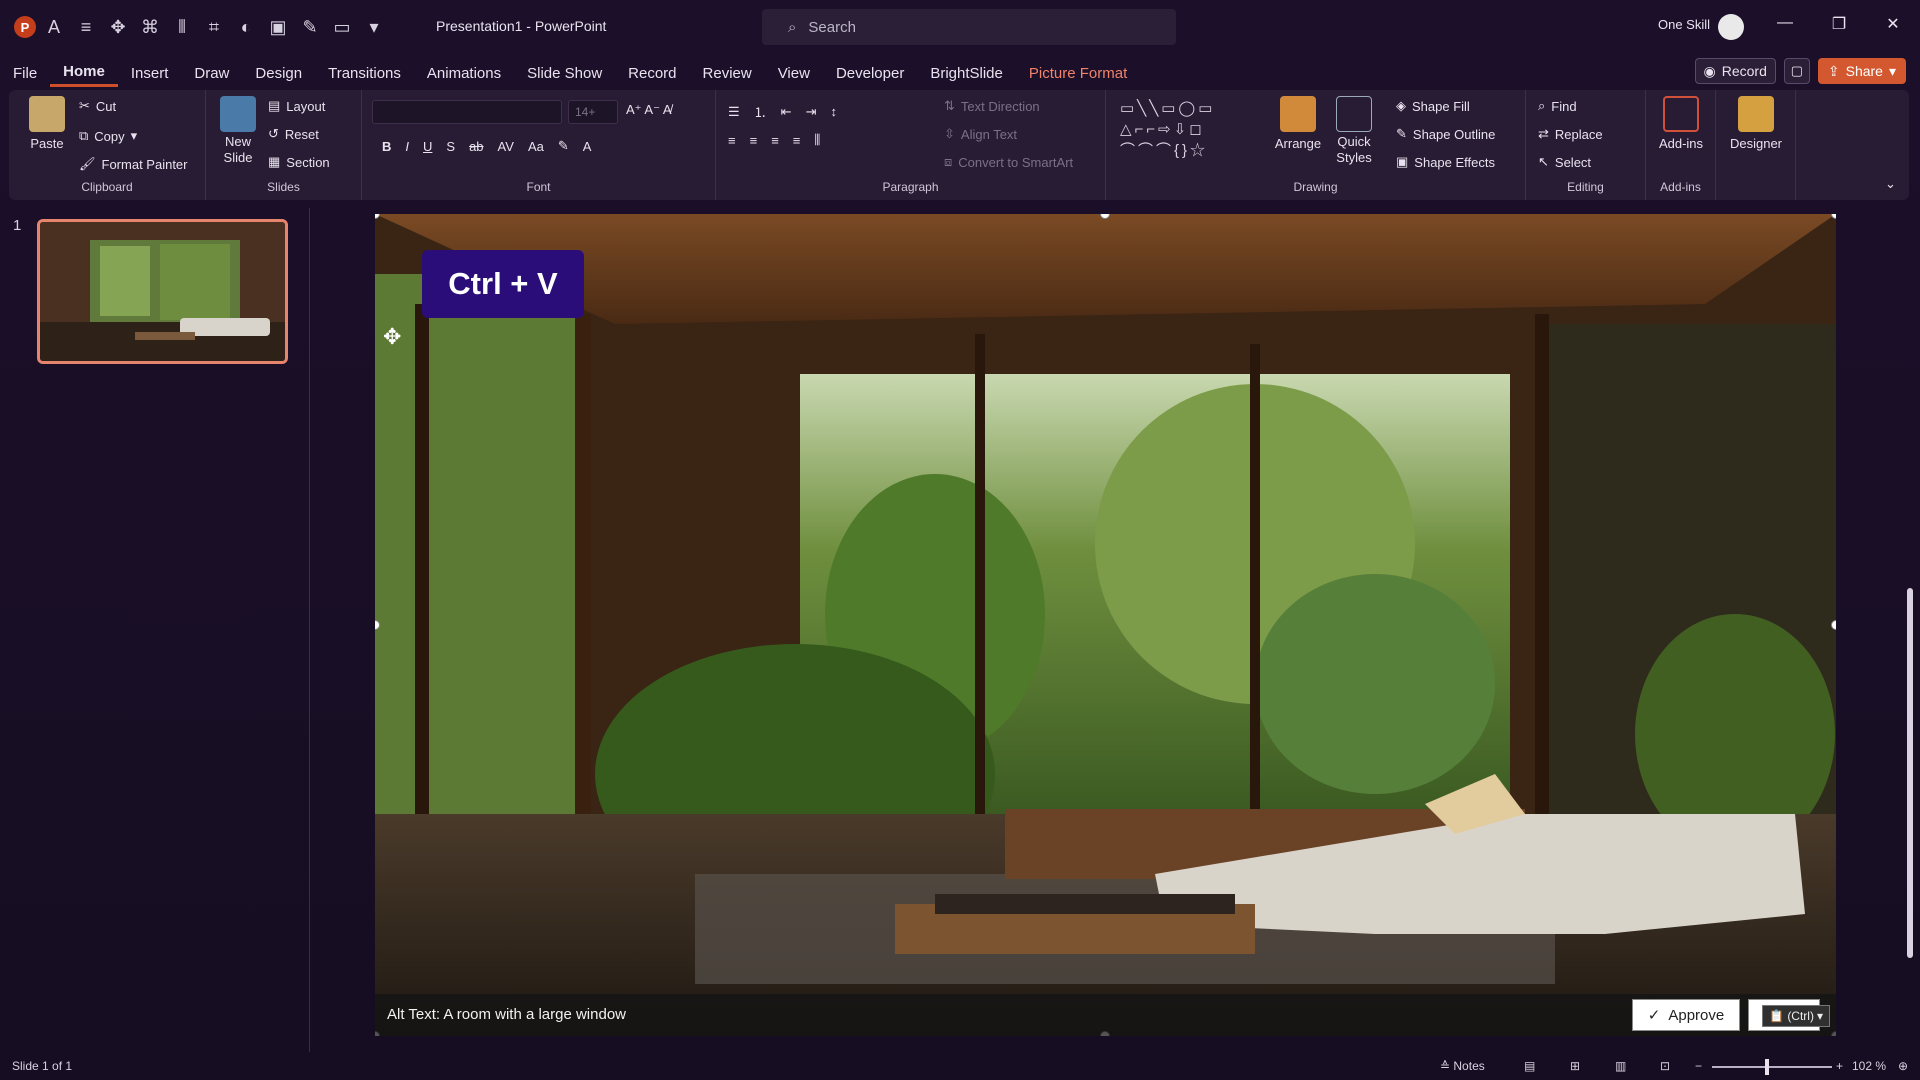 This screenshot has height=1080, width=1920. Describe the element at coordinates (1575, 1066) in the screenshot. I see `slide-sorter-icon: ⊞` at that location.